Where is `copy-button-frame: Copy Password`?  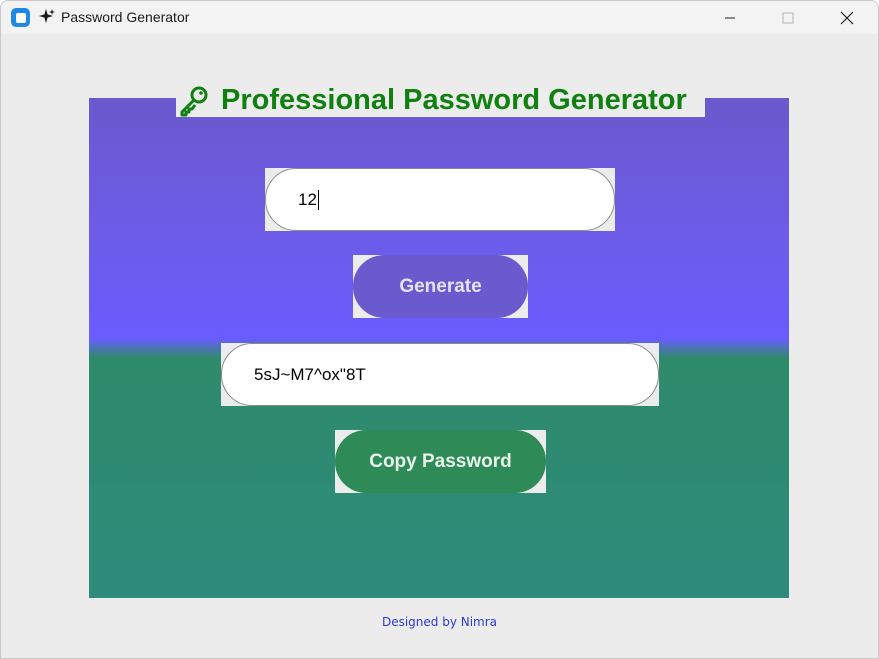 copy-button-frame: Copy Password is located at coordinates (440, 461).